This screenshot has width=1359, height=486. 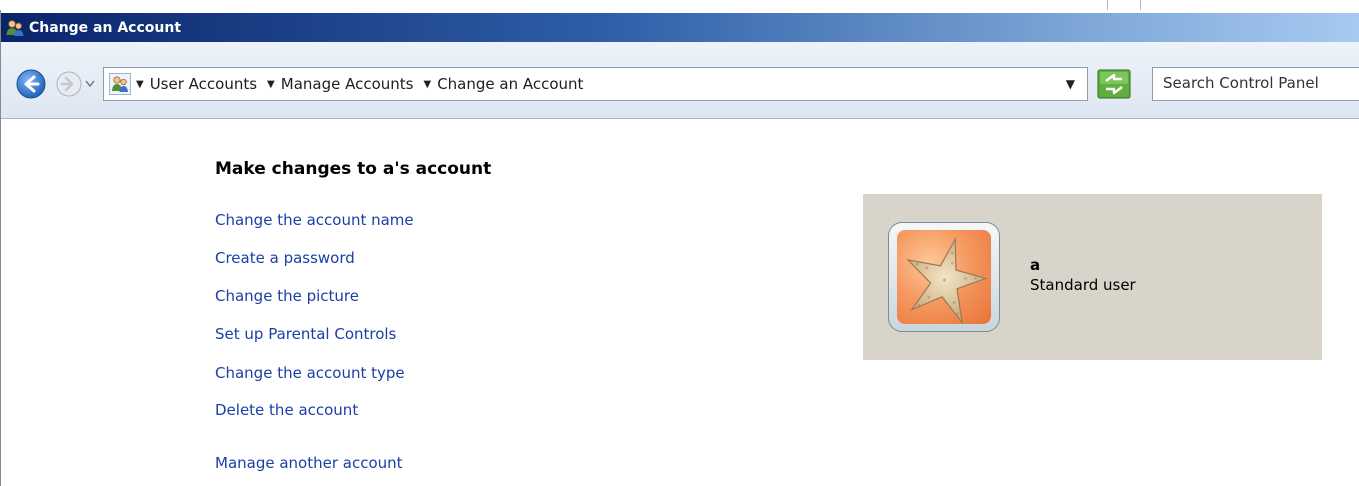 I want to click on forward-button, so click(x=69, y=84).